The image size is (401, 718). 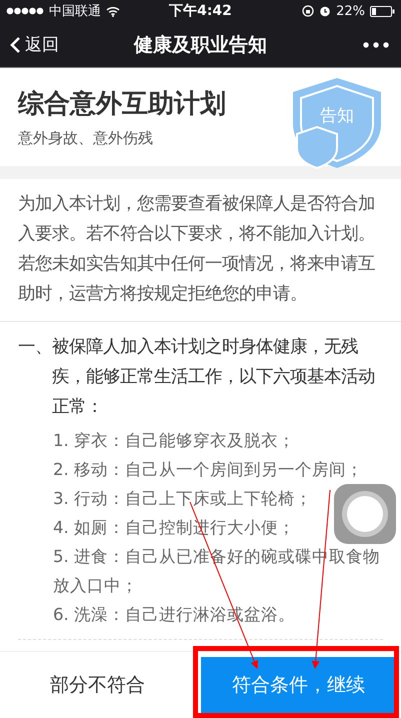 What do you see at coordinates (200, 45) in the screenshot?
I see `page-title: 健康及职业告知` at bounding box center [200, 45].